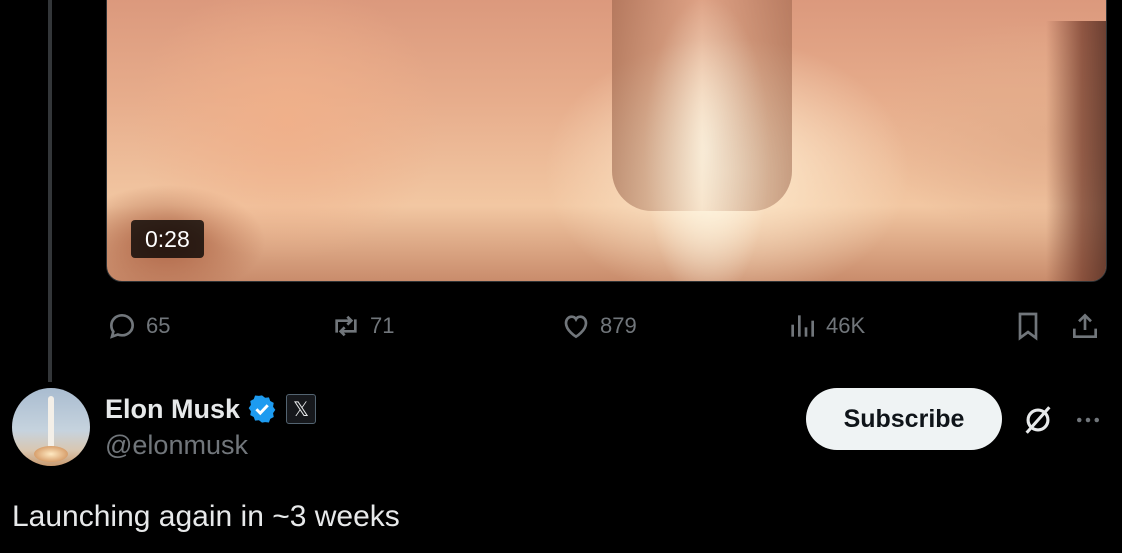 The height and width of the screenshot is (553, 1122). What do you see at coordinates (904, 419) in the screenshot?
I see `subscribe-button: Subscribe` at bounding box center [904, 419].